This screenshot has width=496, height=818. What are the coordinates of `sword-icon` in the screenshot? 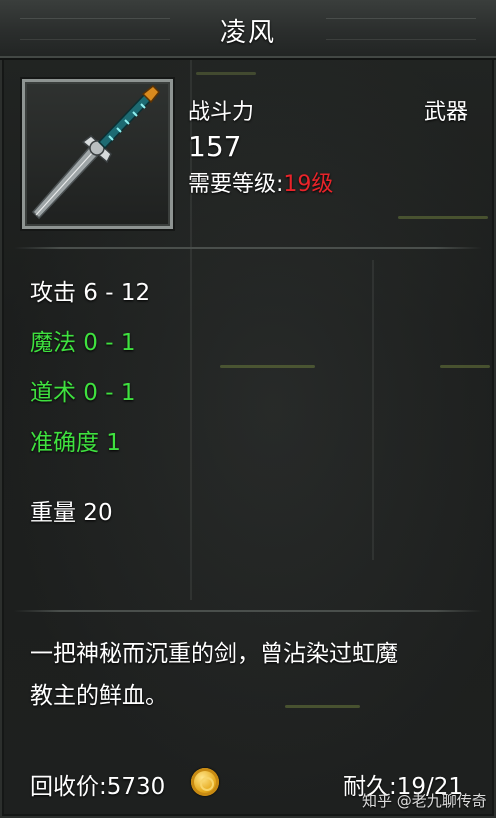 It's located at (96, 152).